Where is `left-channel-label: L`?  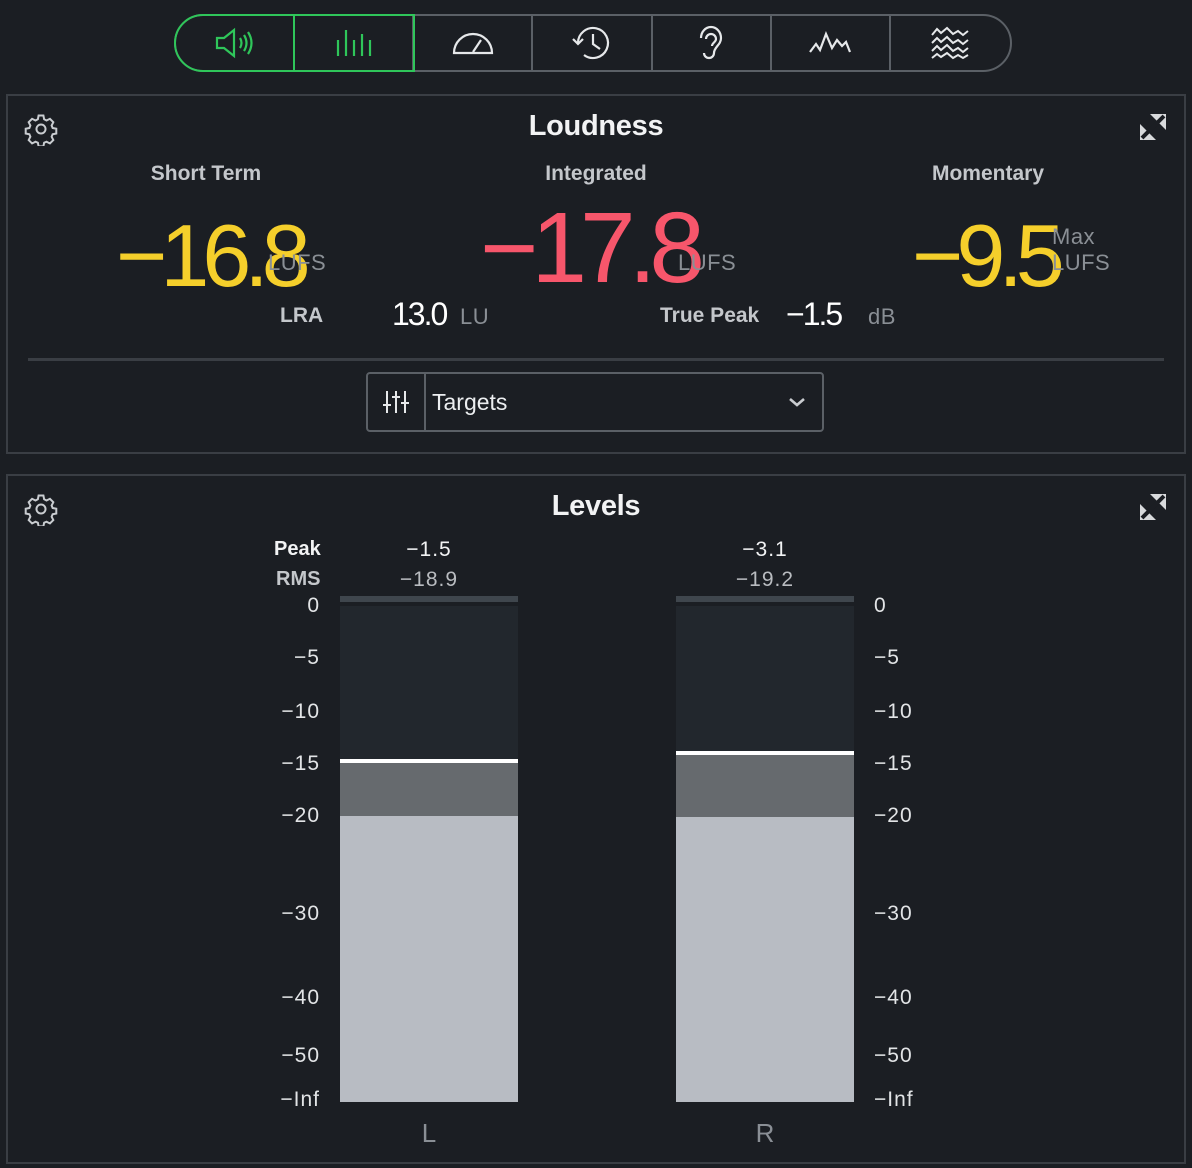
left-channel-label: L is located at coordinates (429, 1133).